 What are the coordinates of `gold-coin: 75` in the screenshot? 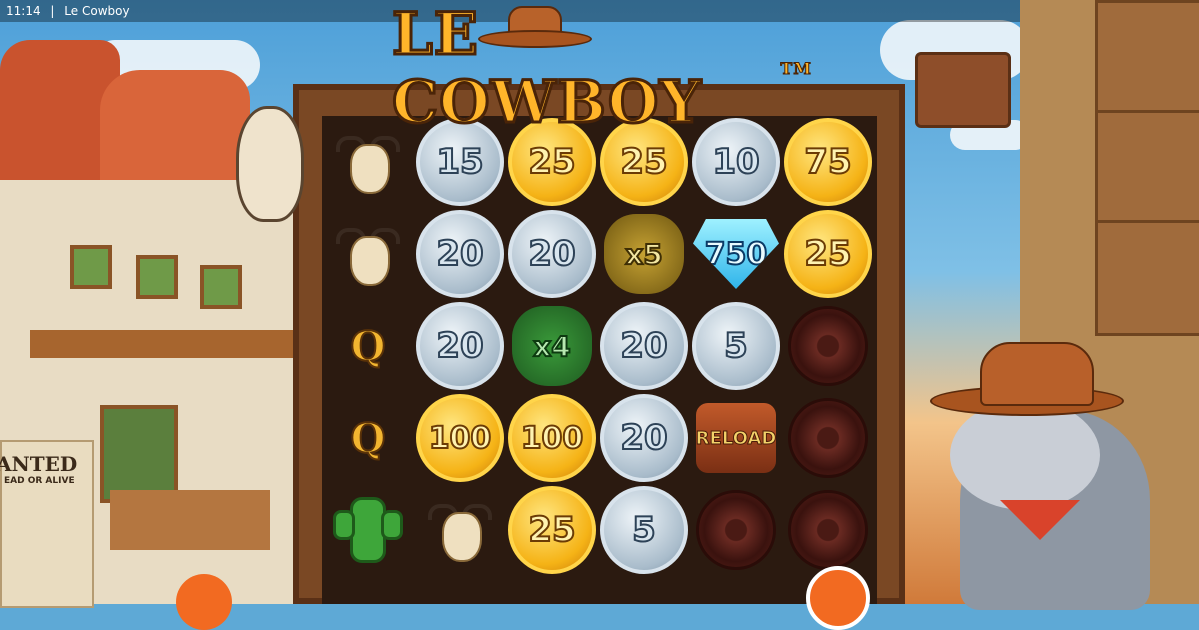 It's located at (828, 162).